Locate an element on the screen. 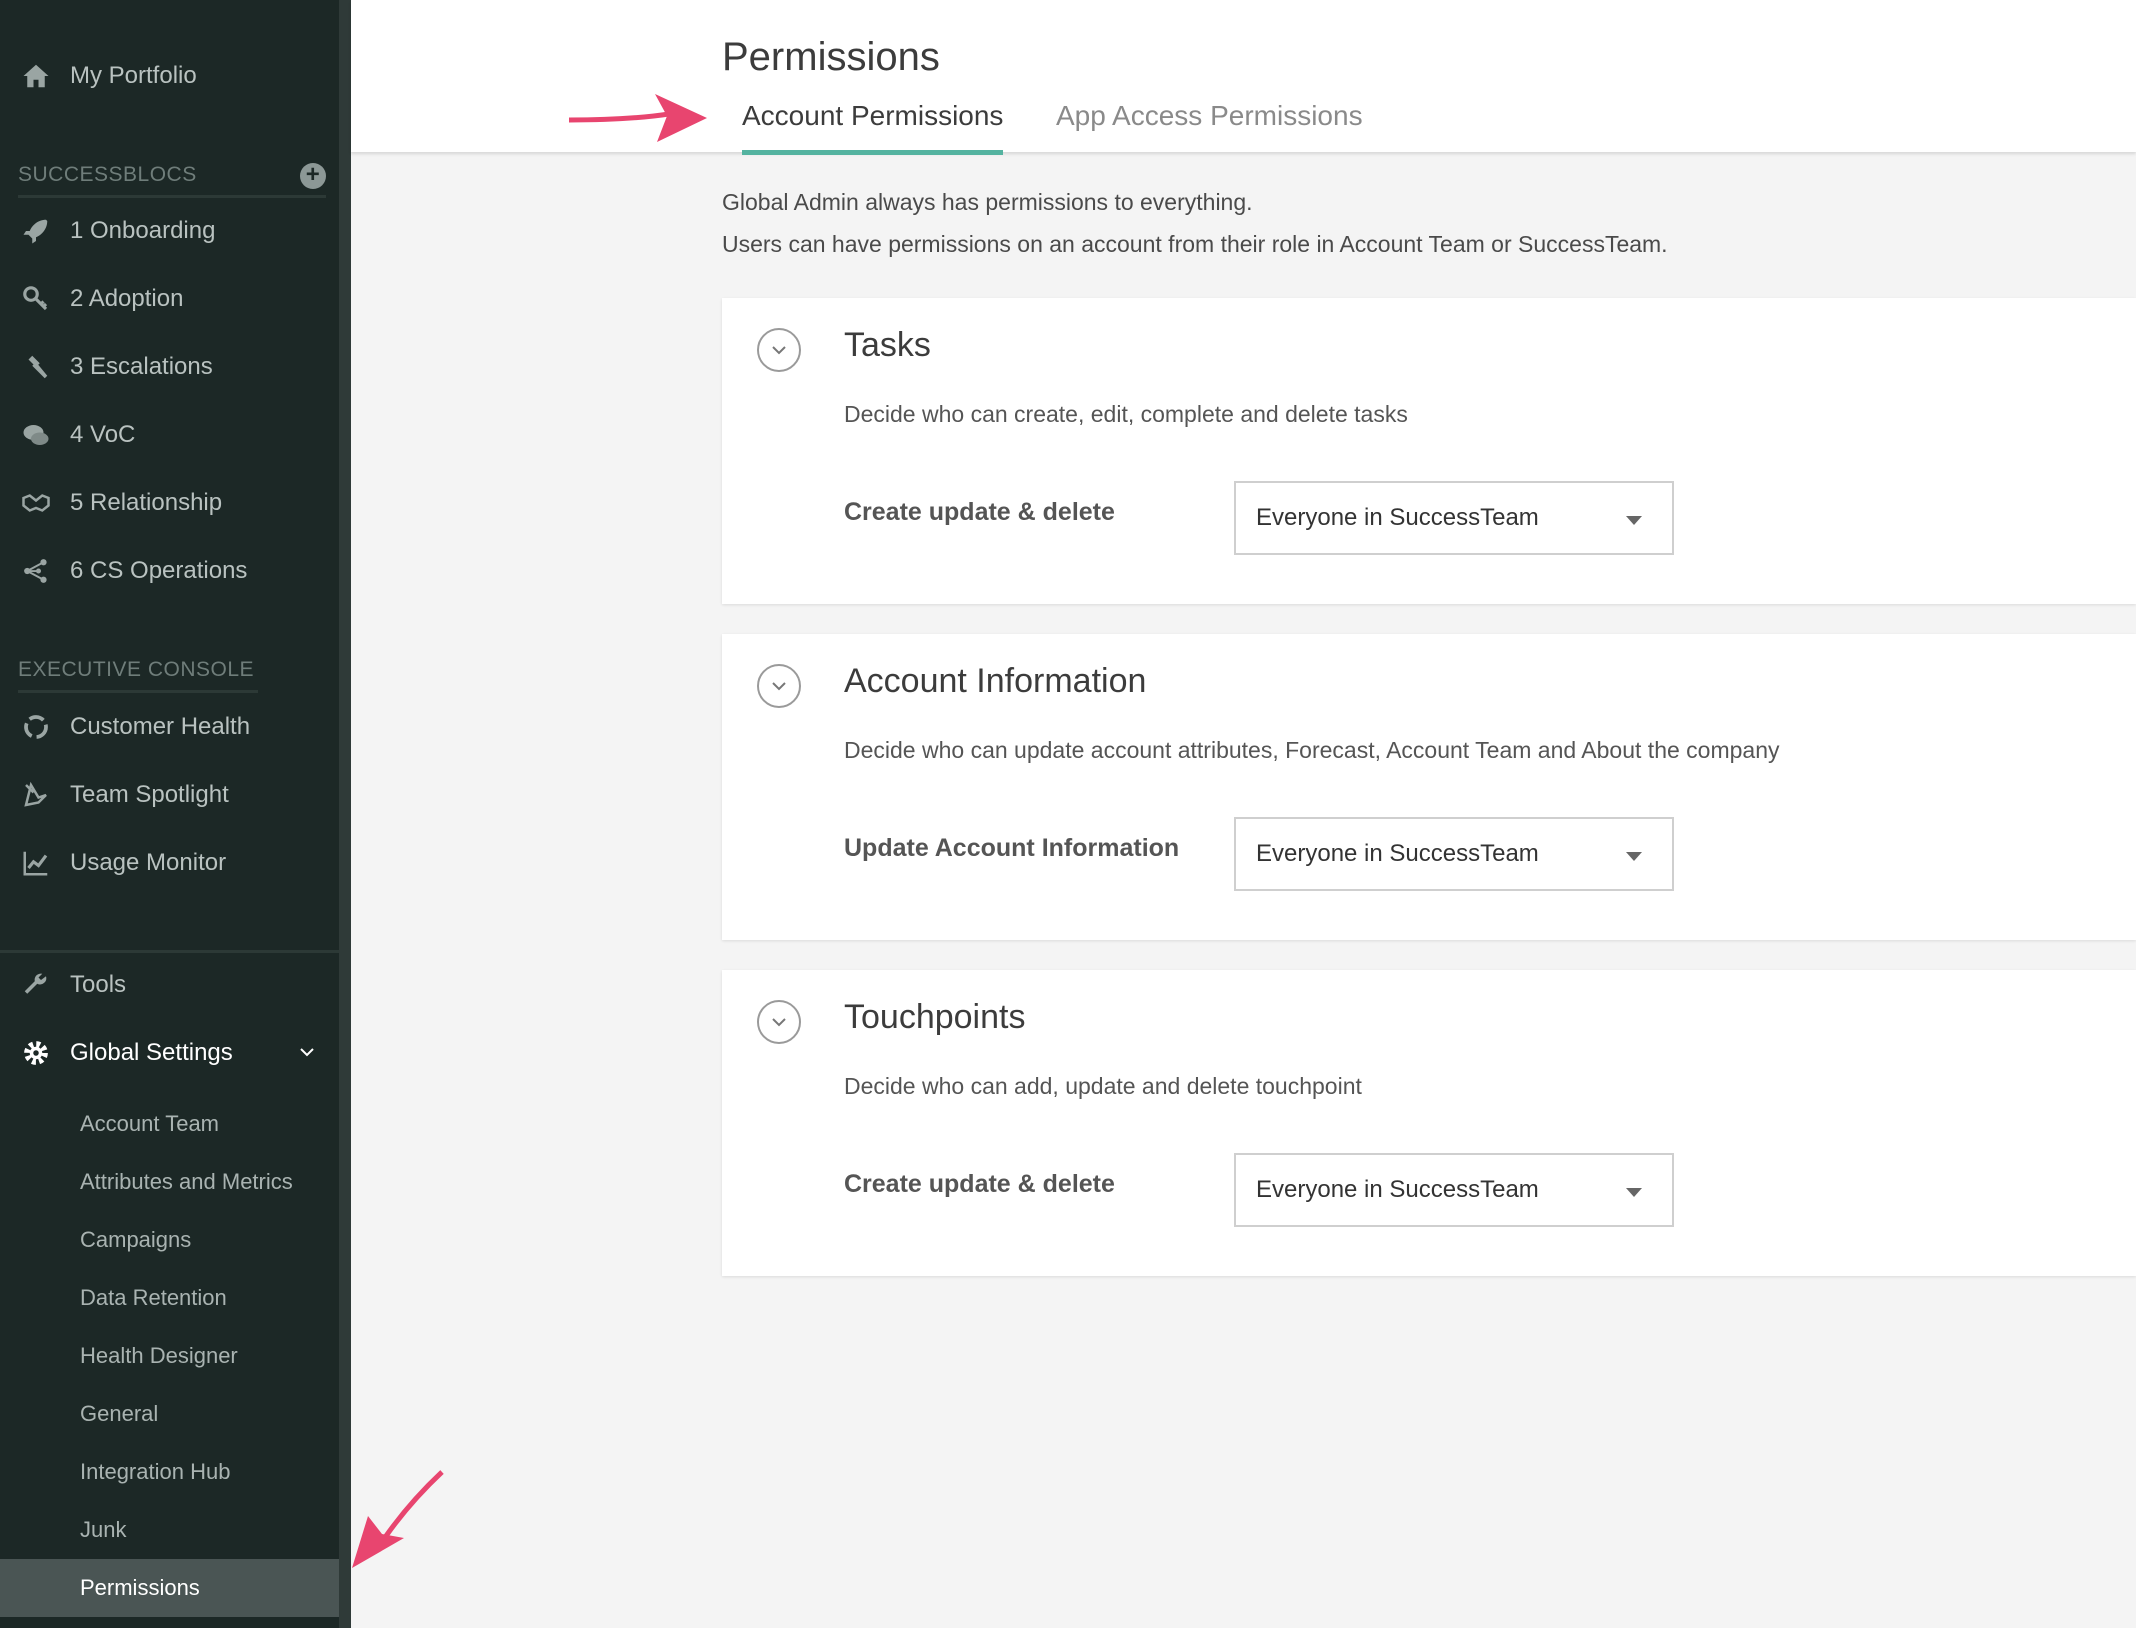  card-title: Account Information is located at coordinates (995, 681).